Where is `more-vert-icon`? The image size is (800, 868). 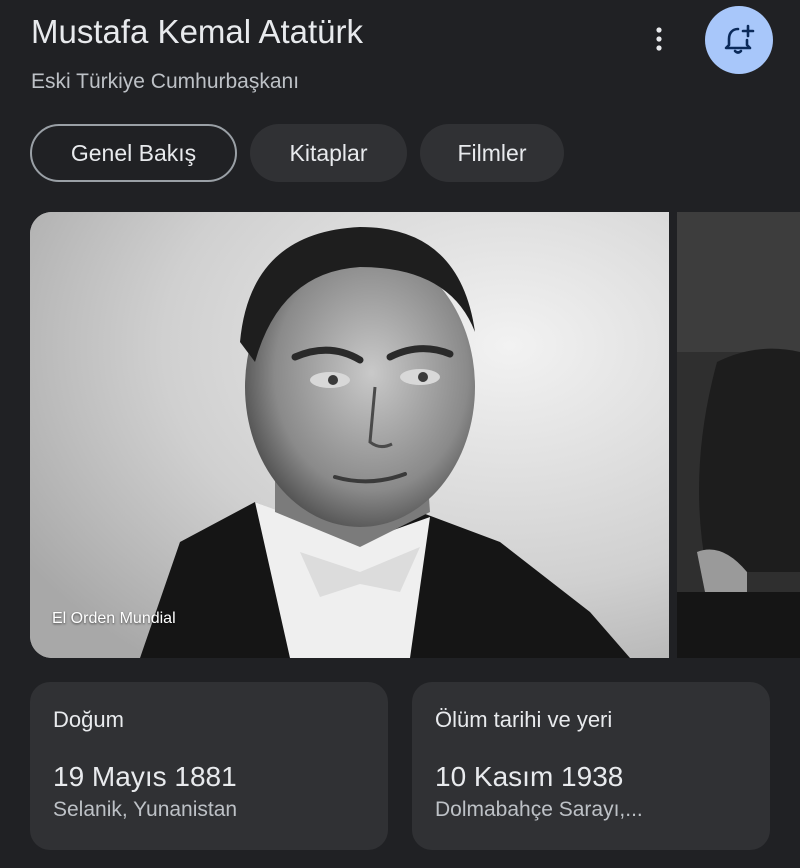
more-vert-icon is located at coordinates (659, 39).